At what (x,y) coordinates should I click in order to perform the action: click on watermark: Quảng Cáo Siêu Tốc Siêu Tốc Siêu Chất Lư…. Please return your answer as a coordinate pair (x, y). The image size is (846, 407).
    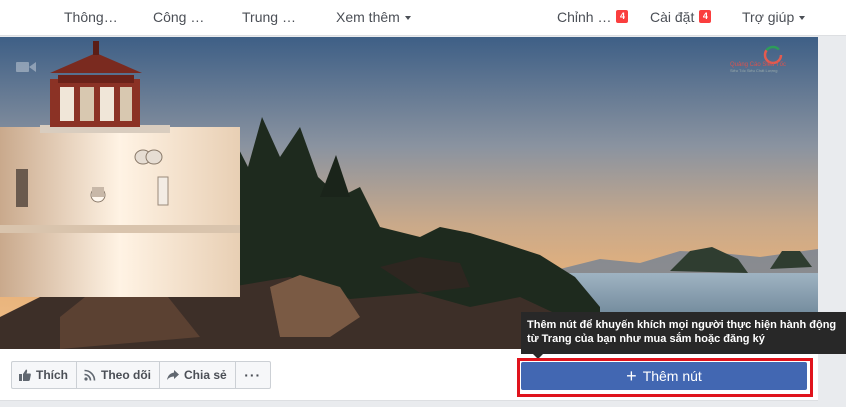
    Looking at the image, I should click on (773, 62).